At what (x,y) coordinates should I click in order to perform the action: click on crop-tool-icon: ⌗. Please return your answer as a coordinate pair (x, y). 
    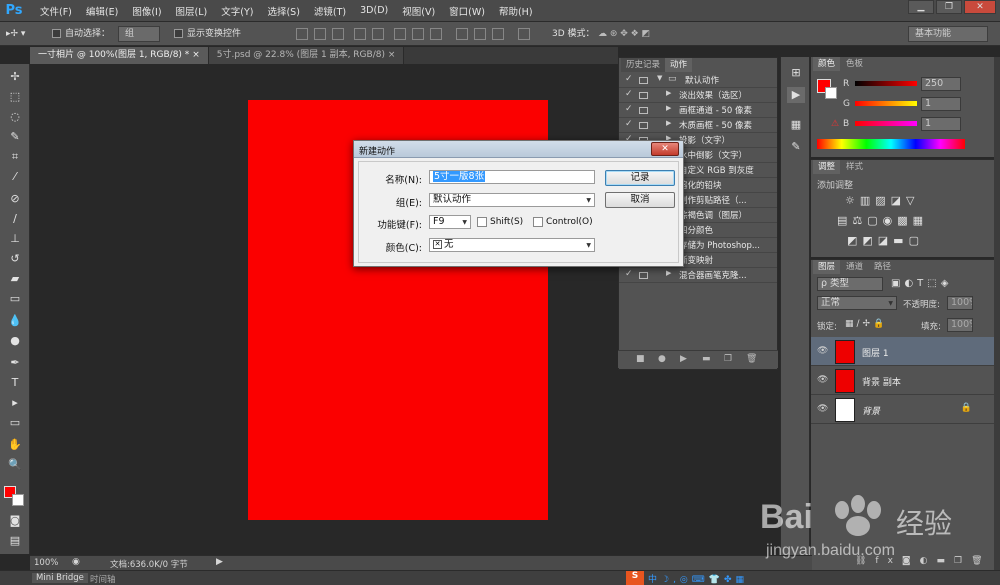
    Looking at the image, I should click on (15, 157).